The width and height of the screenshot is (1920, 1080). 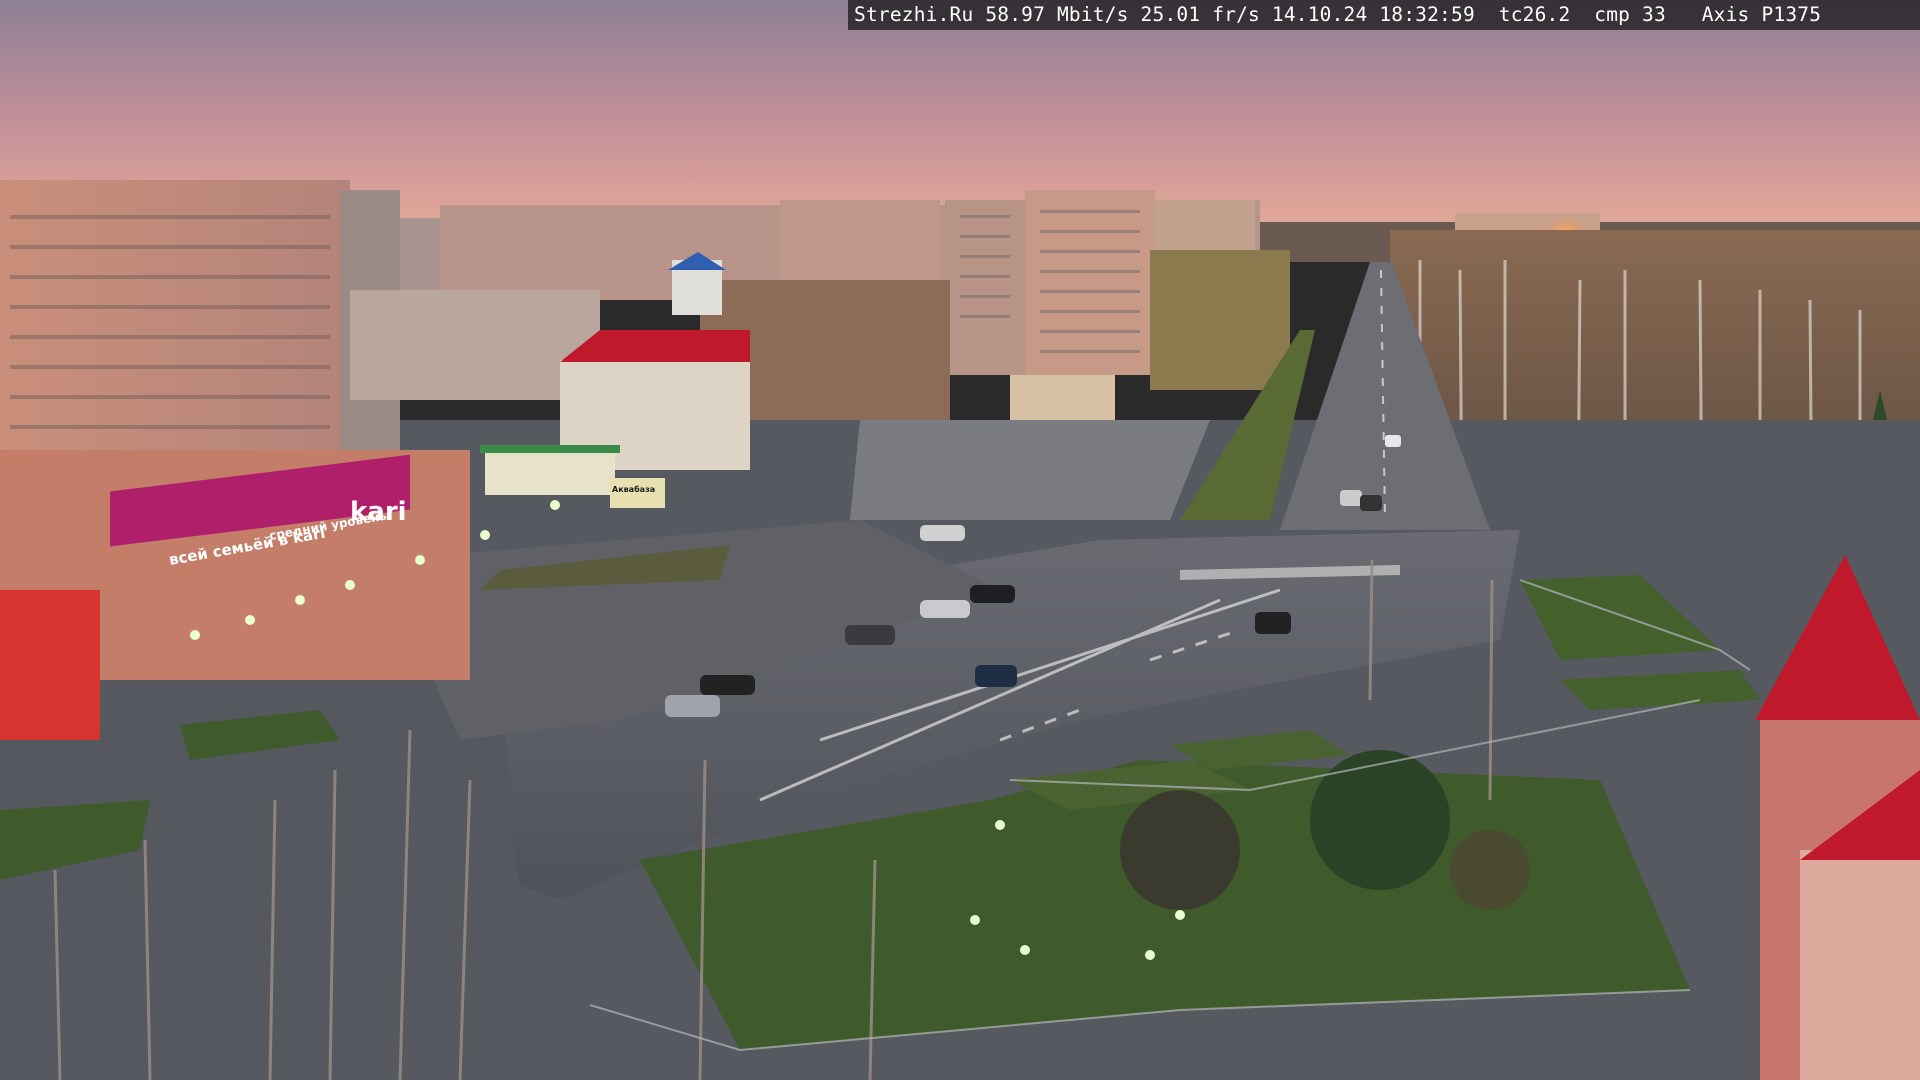 I want to click on central-plaza, so click(x=1030, y=470).